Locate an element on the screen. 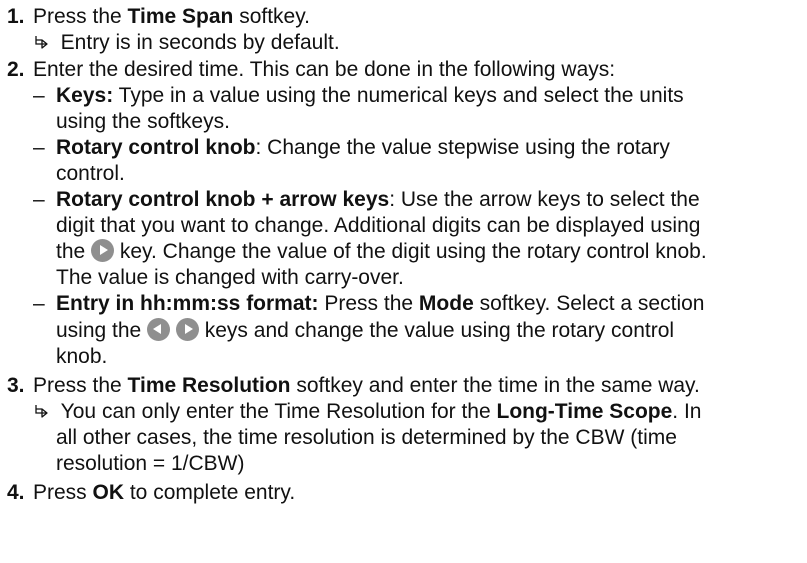 Image resolution: width=807 pixels, height=563 pixels. step-text: softkey. is located at coordinates (271, 16).